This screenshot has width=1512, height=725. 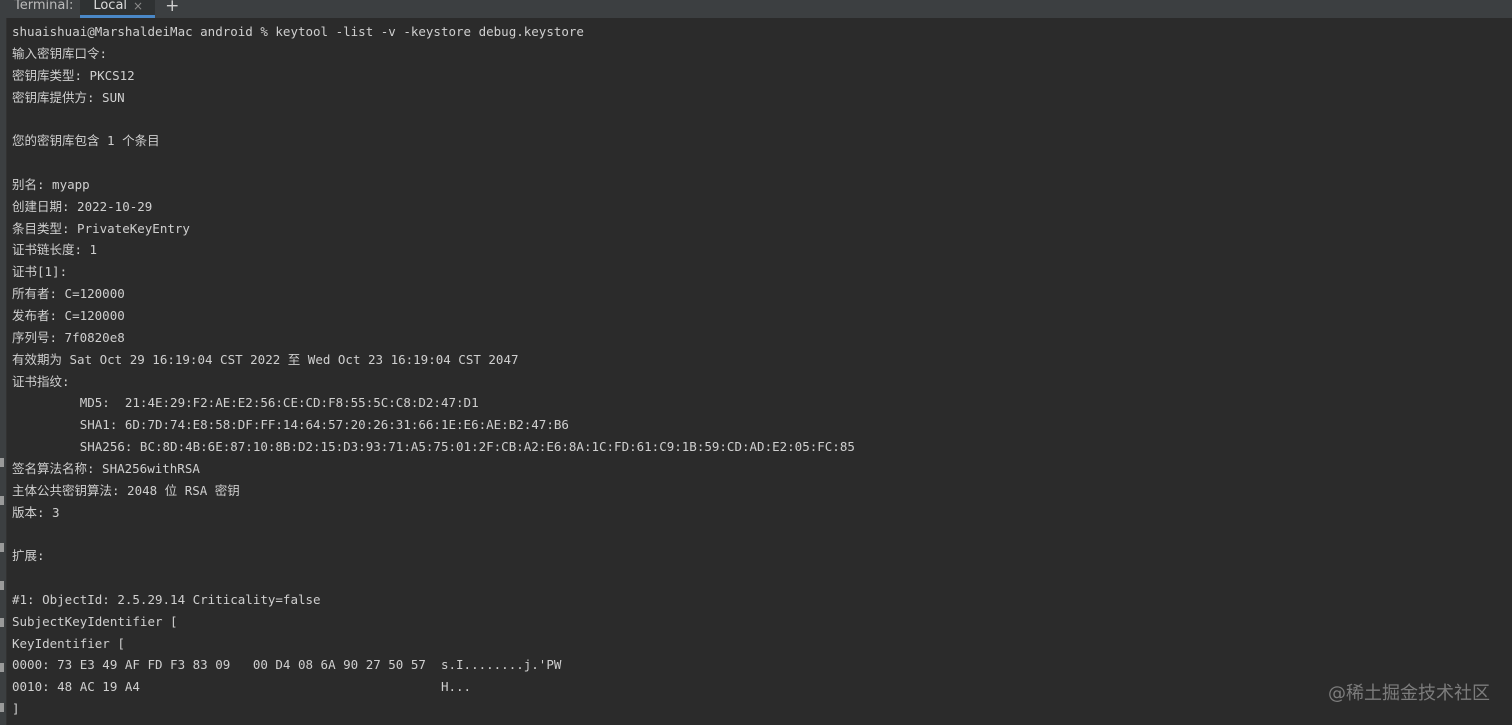 What do you see at coordinates (1409, 693) in the screenshot?
I see `watermark: @稀土掘金技术社区` at bounding box center [1409, 693].